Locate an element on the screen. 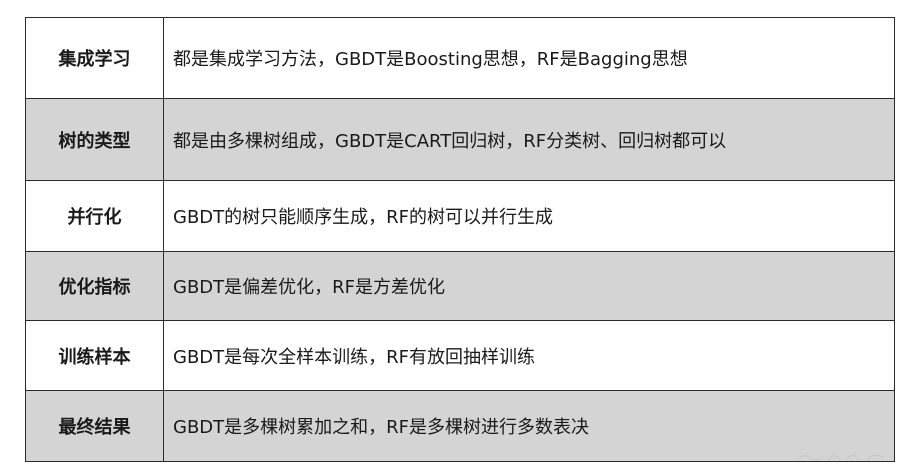  table-row: 优化指标 GBDT是偏差优化，RF是方差优化 is located at coordinates (460, 286).